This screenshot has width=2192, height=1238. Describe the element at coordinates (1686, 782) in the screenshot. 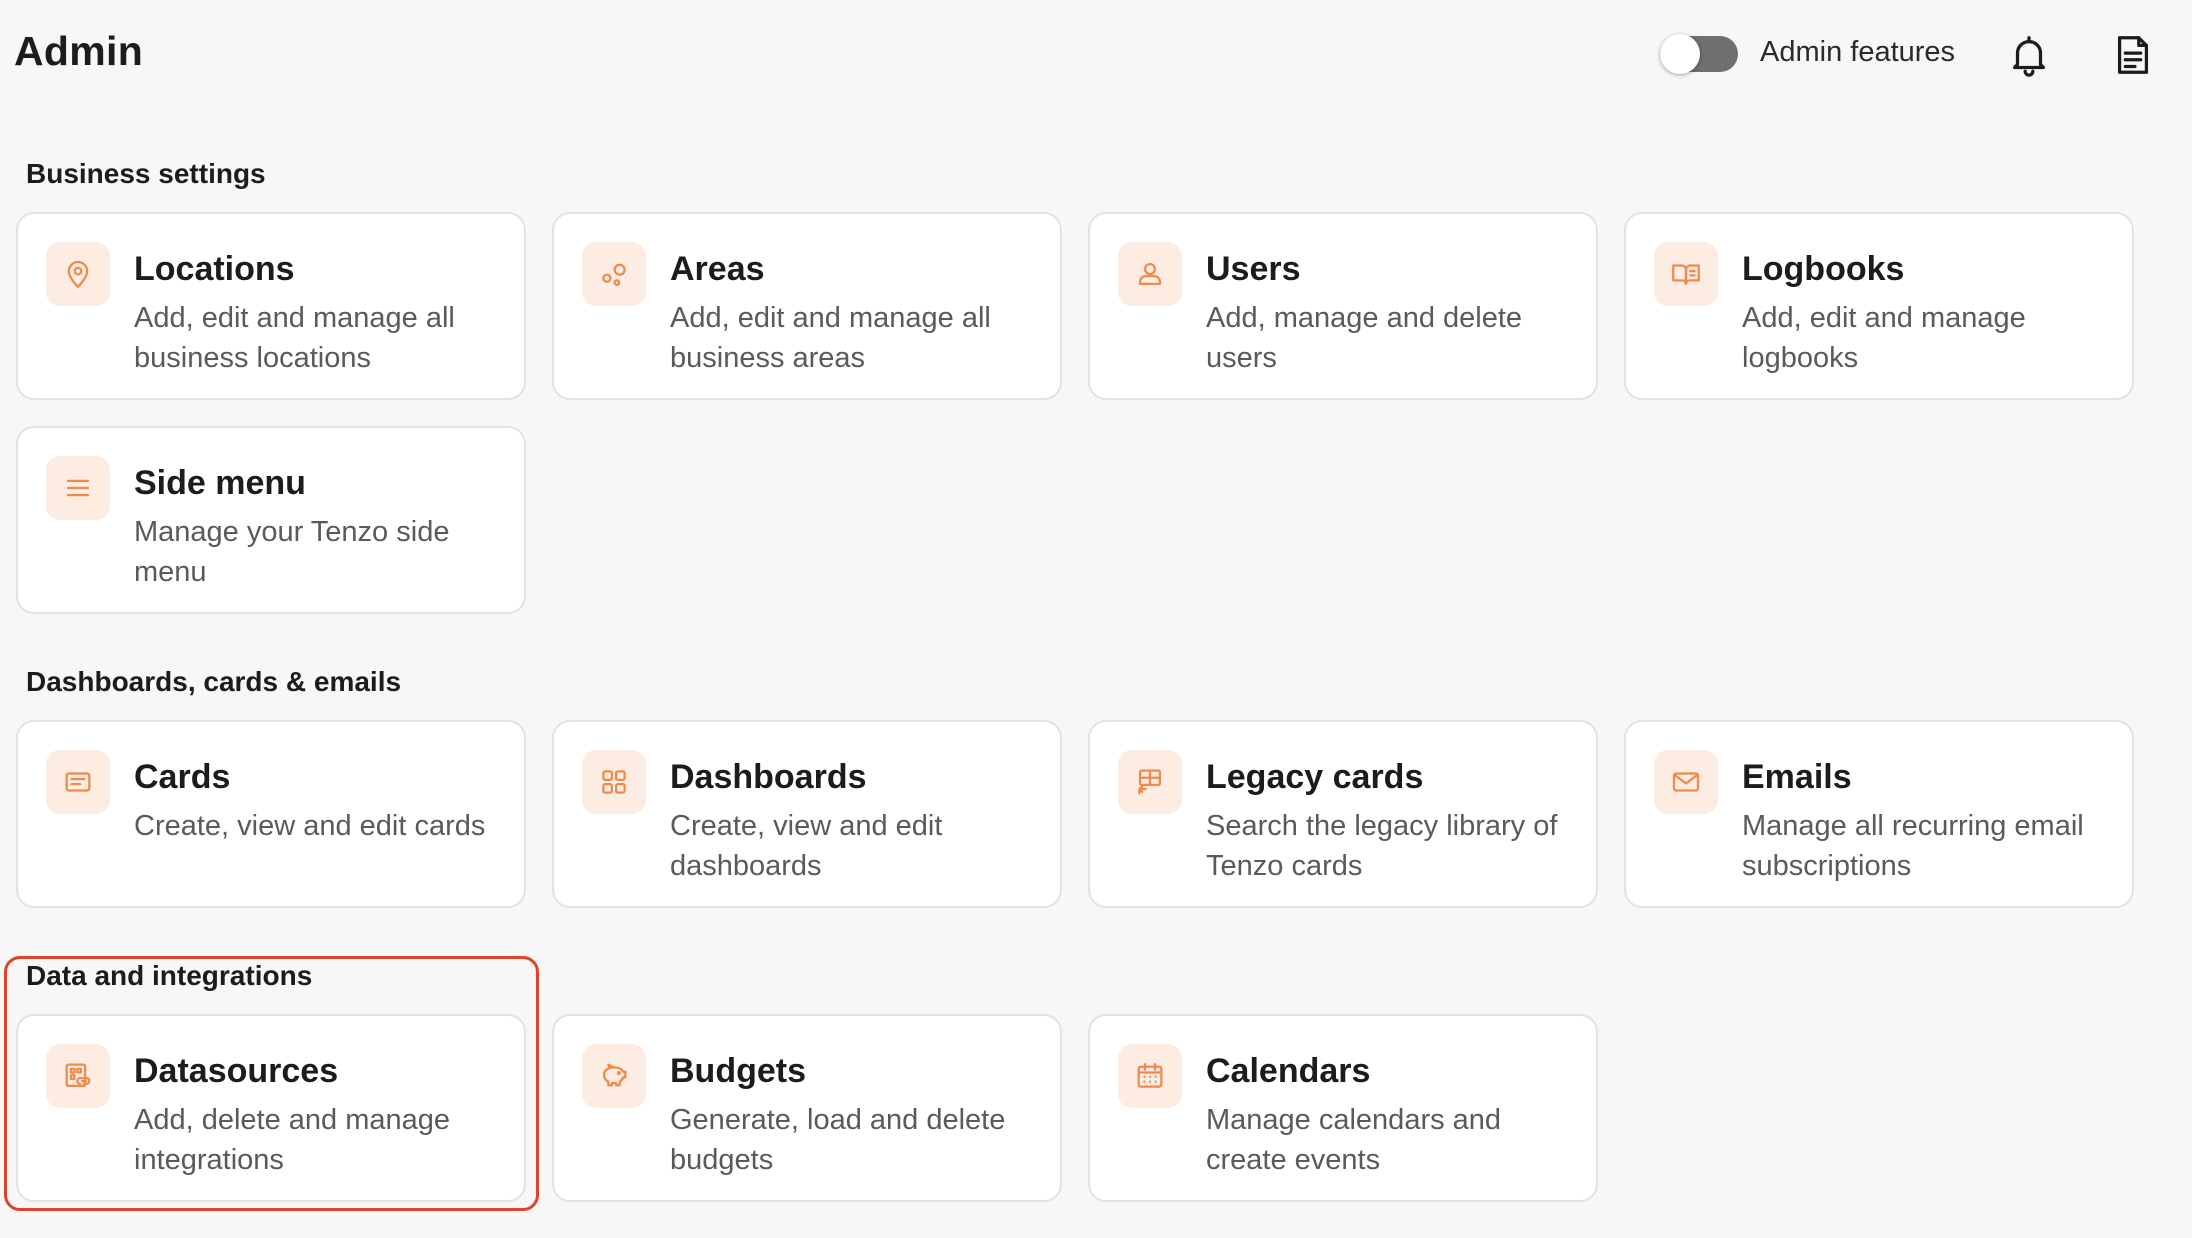

I see `mail-icon` at that location.